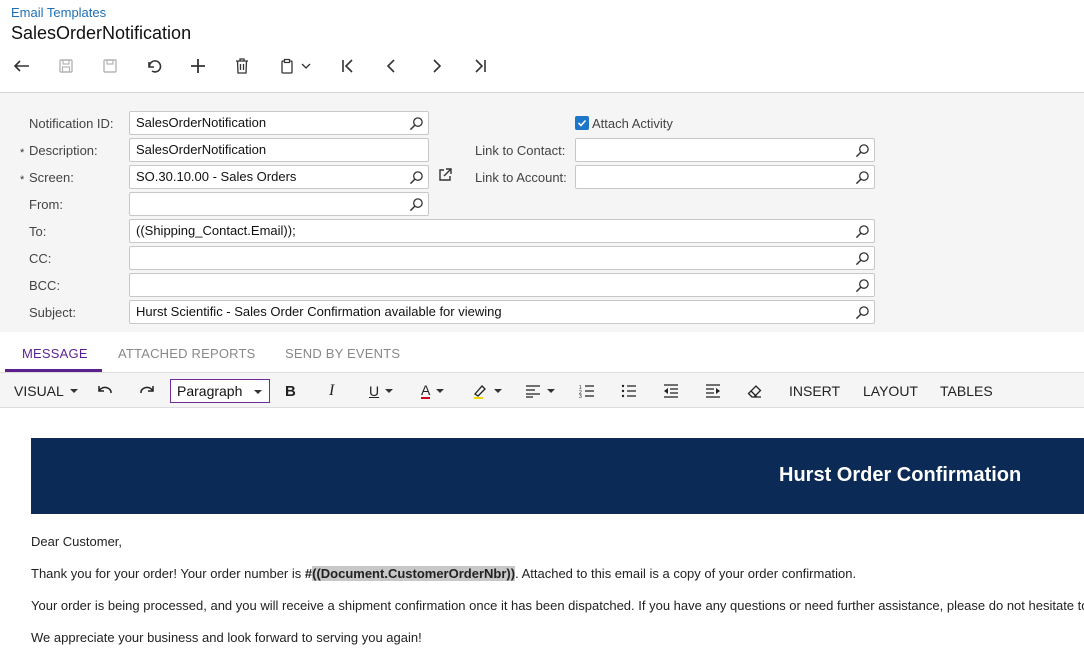 The height and width of the screenshot is (655, 1084). I want to click on attach-activity-checkbox, so click(582, 123).